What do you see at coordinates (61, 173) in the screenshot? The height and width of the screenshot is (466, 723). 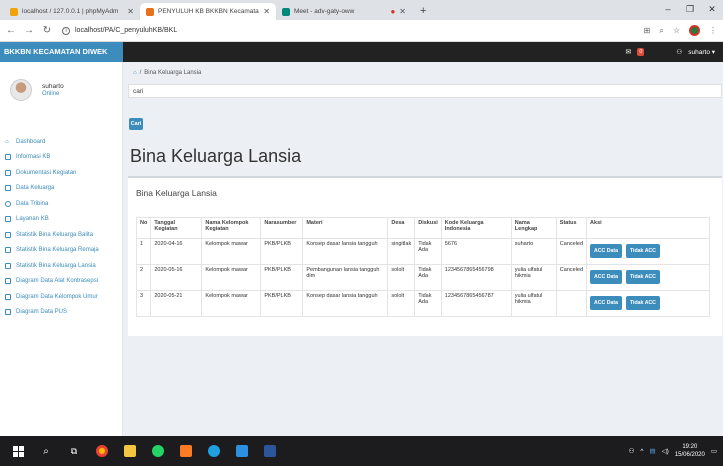 I see `sidebar-item-dokumentasi-kegiatan: Dokumentasi Kegiatan` at bounding box center [61, 173].